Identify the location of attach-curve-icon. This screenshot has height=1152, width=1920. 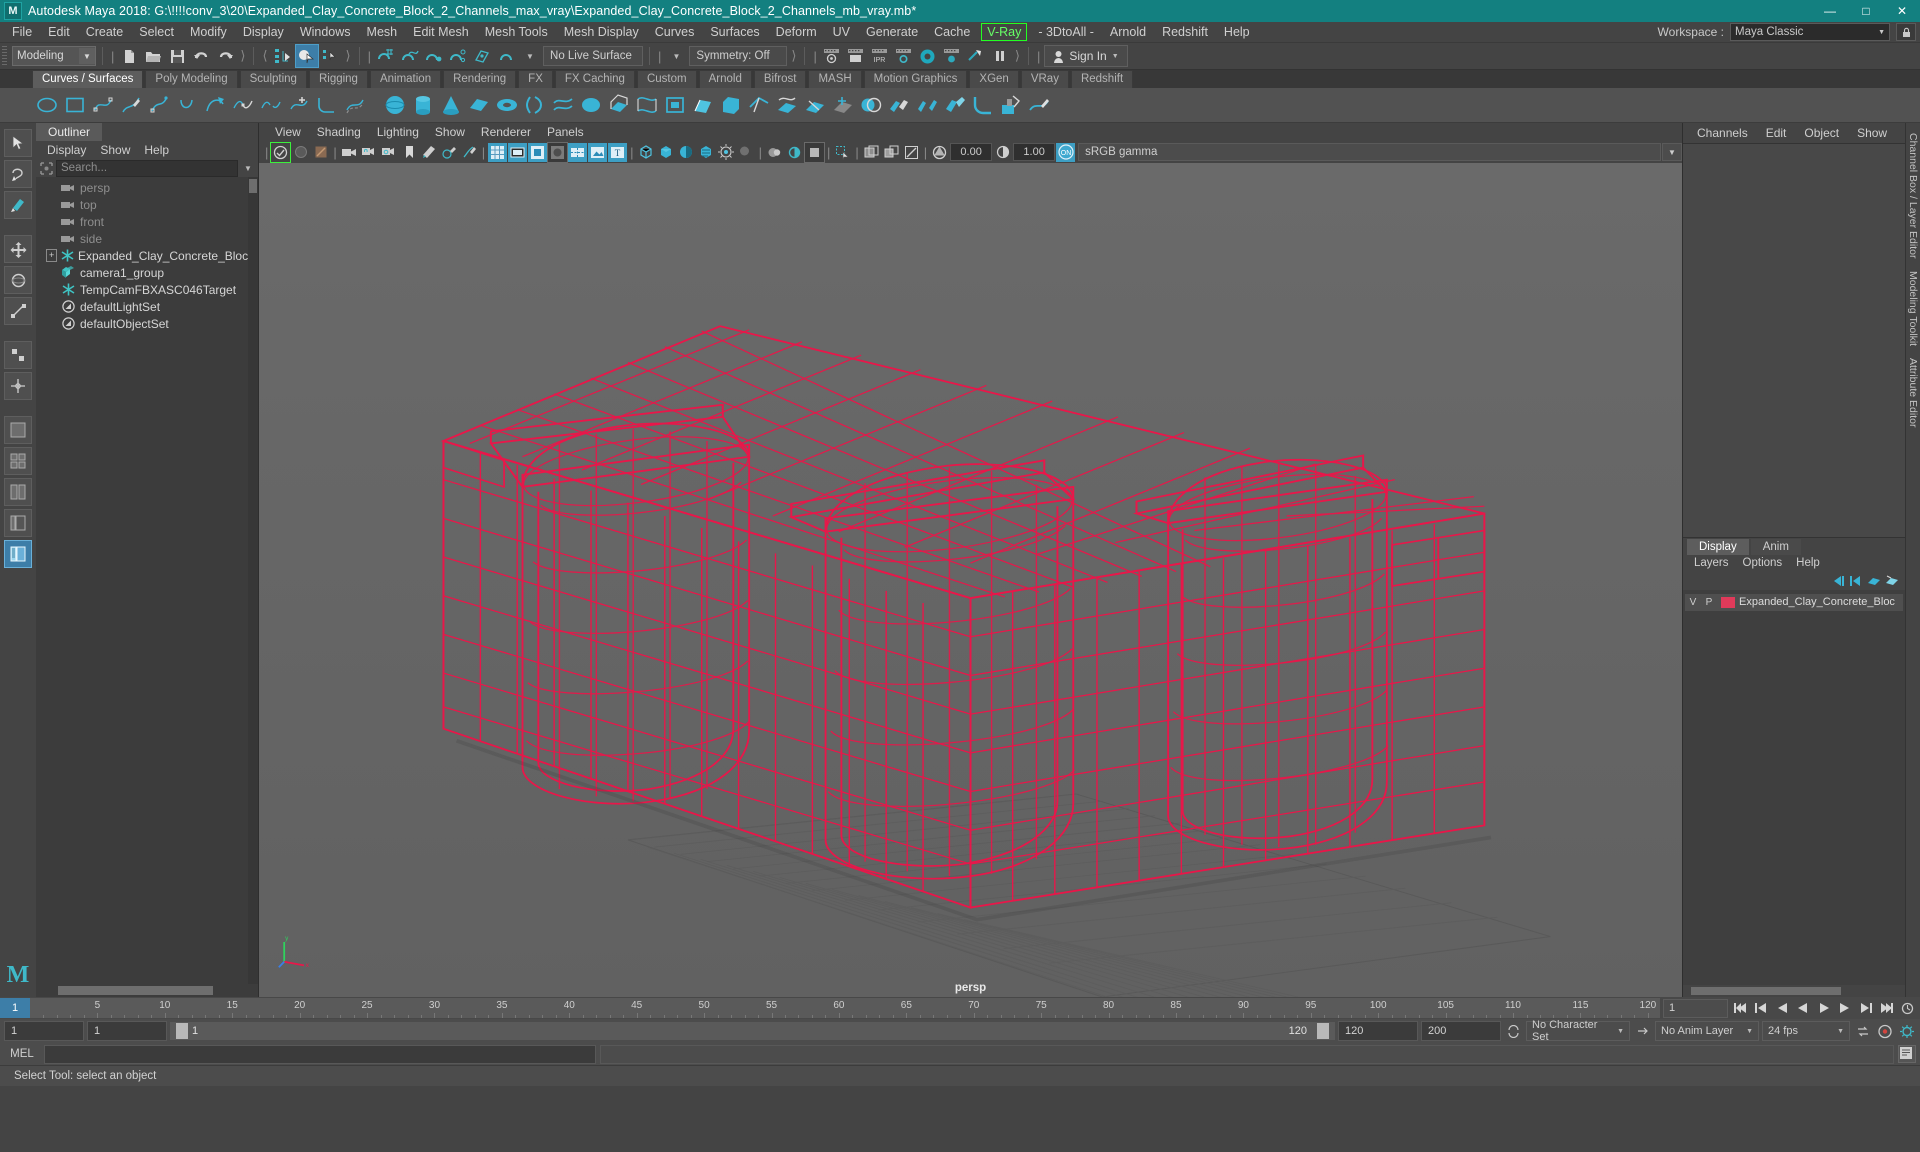
(243, 105).